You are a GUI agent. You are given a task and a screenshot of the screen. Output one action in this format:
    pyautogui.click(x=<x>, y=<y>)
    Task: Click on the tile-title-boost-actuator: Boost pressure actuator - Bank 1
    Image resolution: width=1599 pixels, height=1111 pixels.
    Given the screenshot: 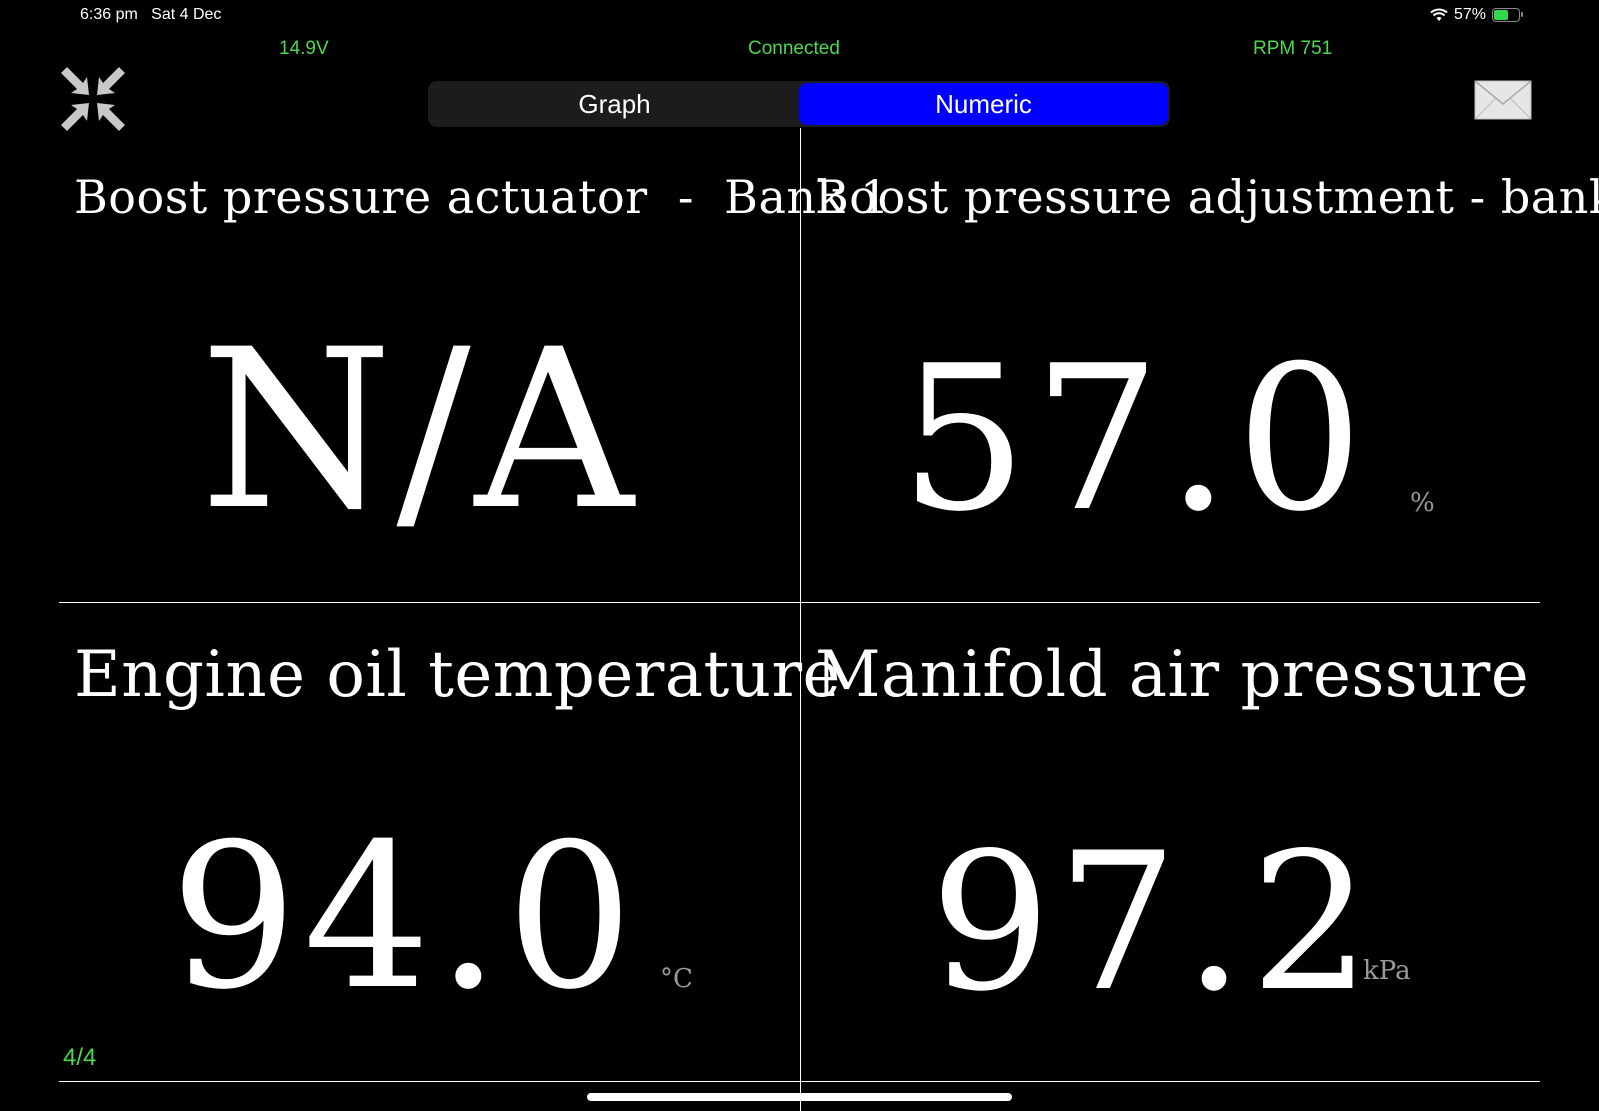 What is the action you would take?
    pyautogui.click(x=482, y=197)
    